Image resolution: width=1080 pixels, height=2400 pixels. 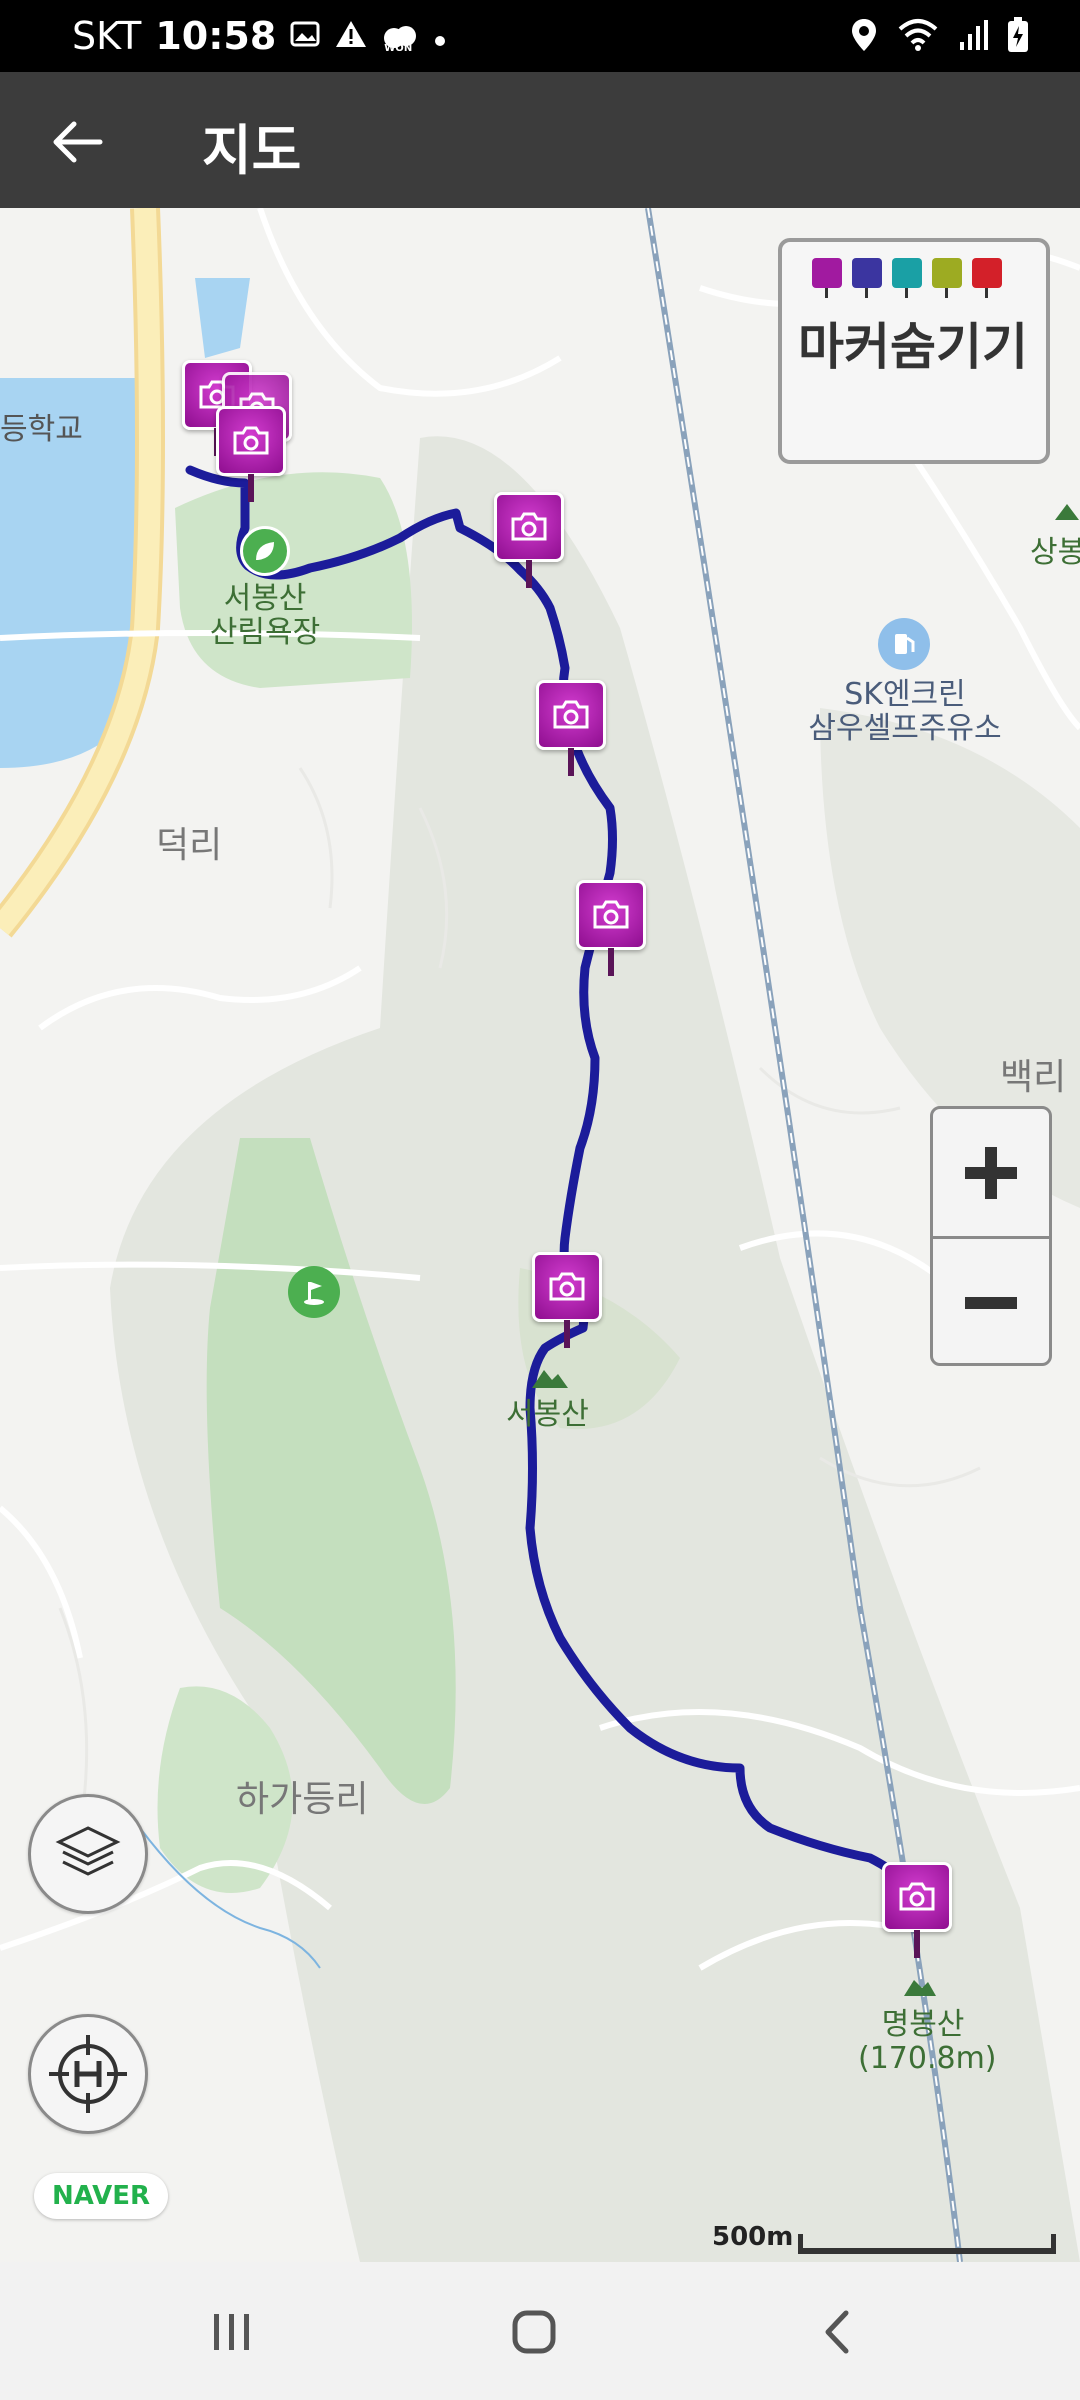 What do you see at coordinates (265, 551) in the screenshot?
I see `forest-bath-poi-icon` at bounding box center [265, 551].